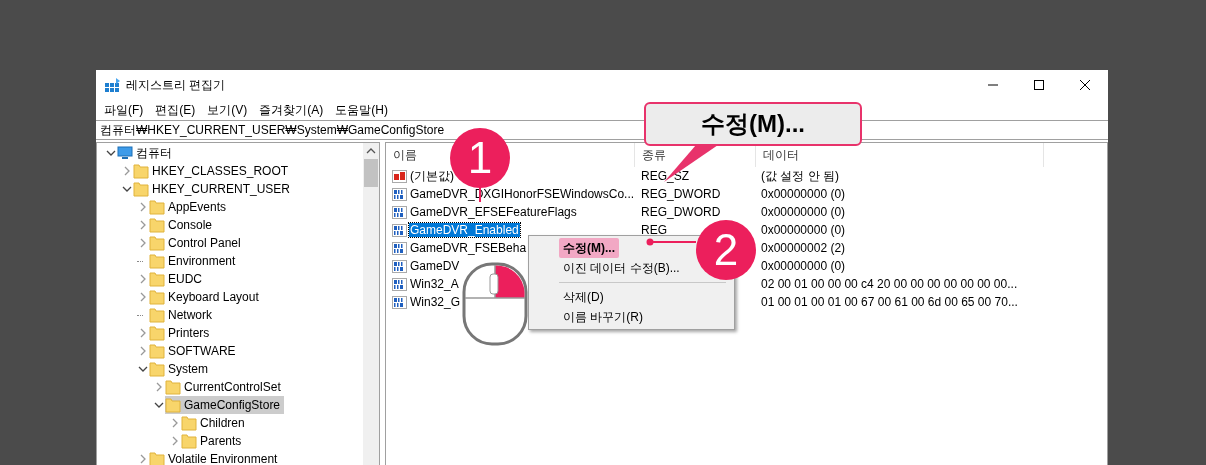 The image size is (1206, 465). I want to click on menu-item: 보기(V), so click(227, 110).